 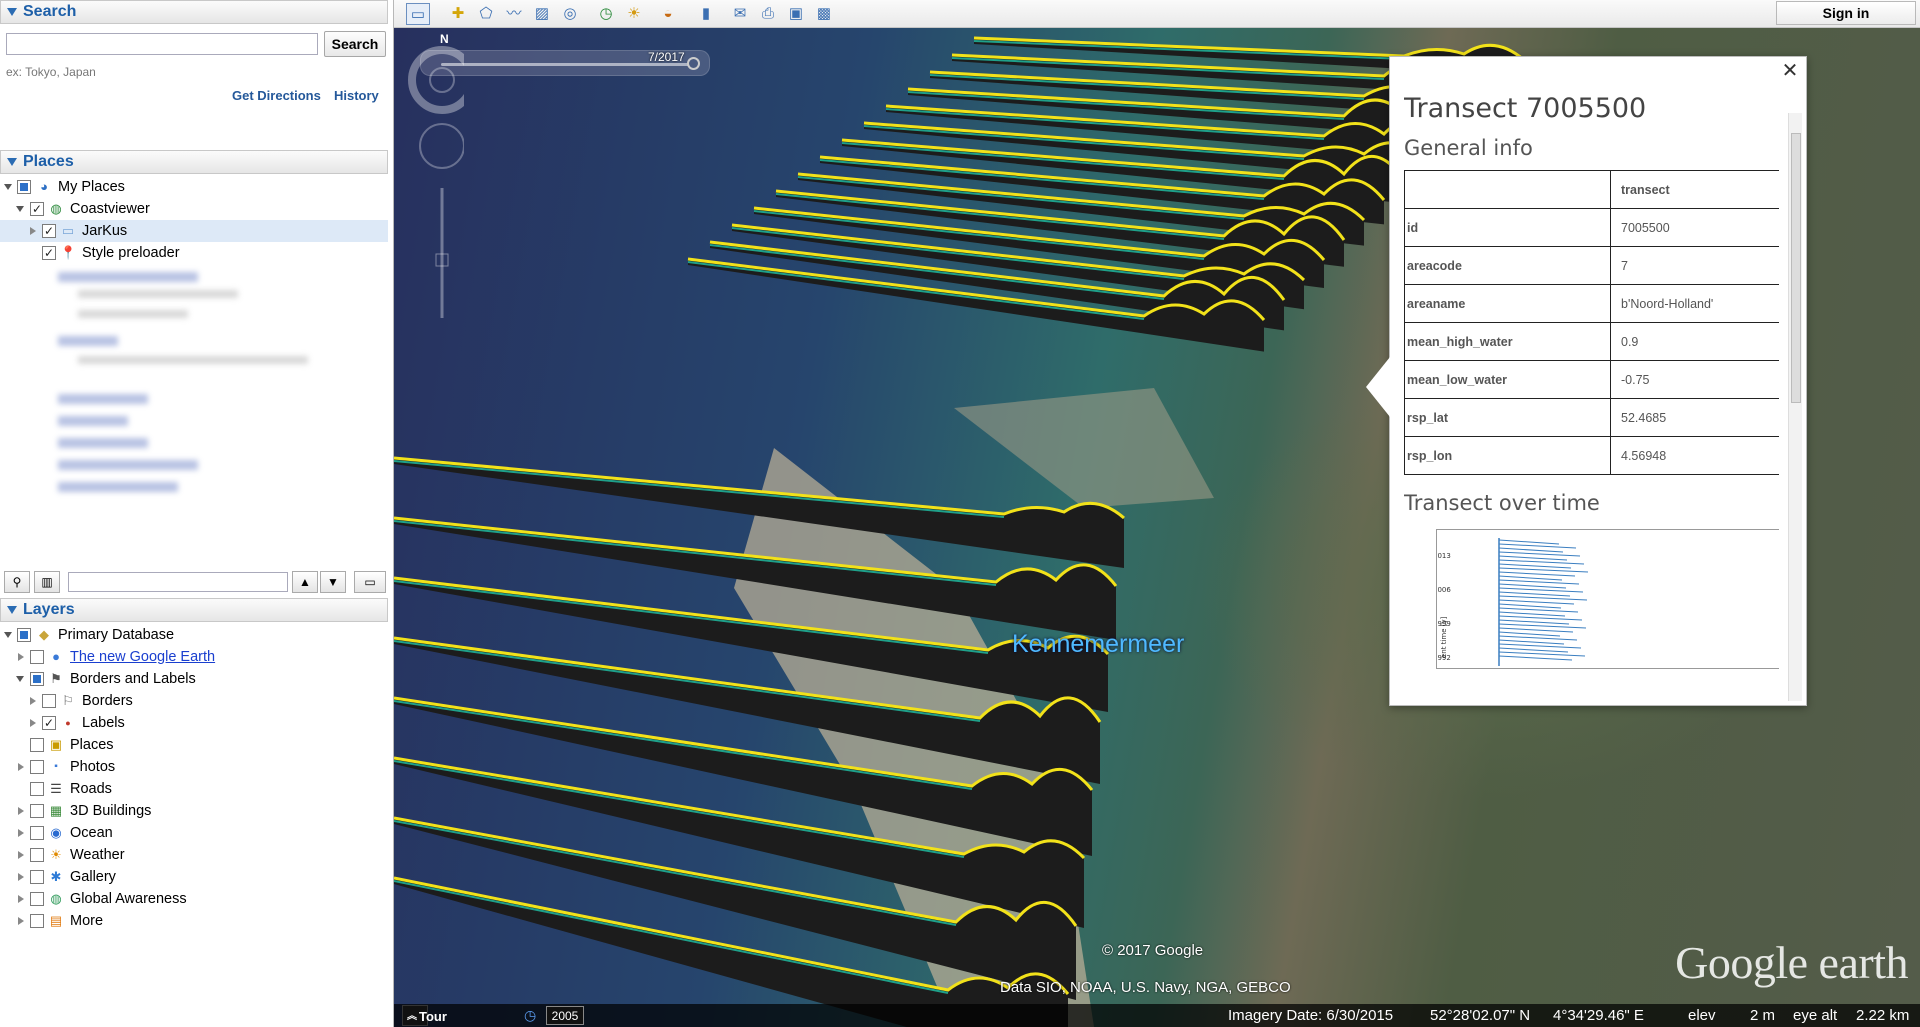 I want to click on tree-item-my-places: ◕ My Places, so click(x=194, y=187).